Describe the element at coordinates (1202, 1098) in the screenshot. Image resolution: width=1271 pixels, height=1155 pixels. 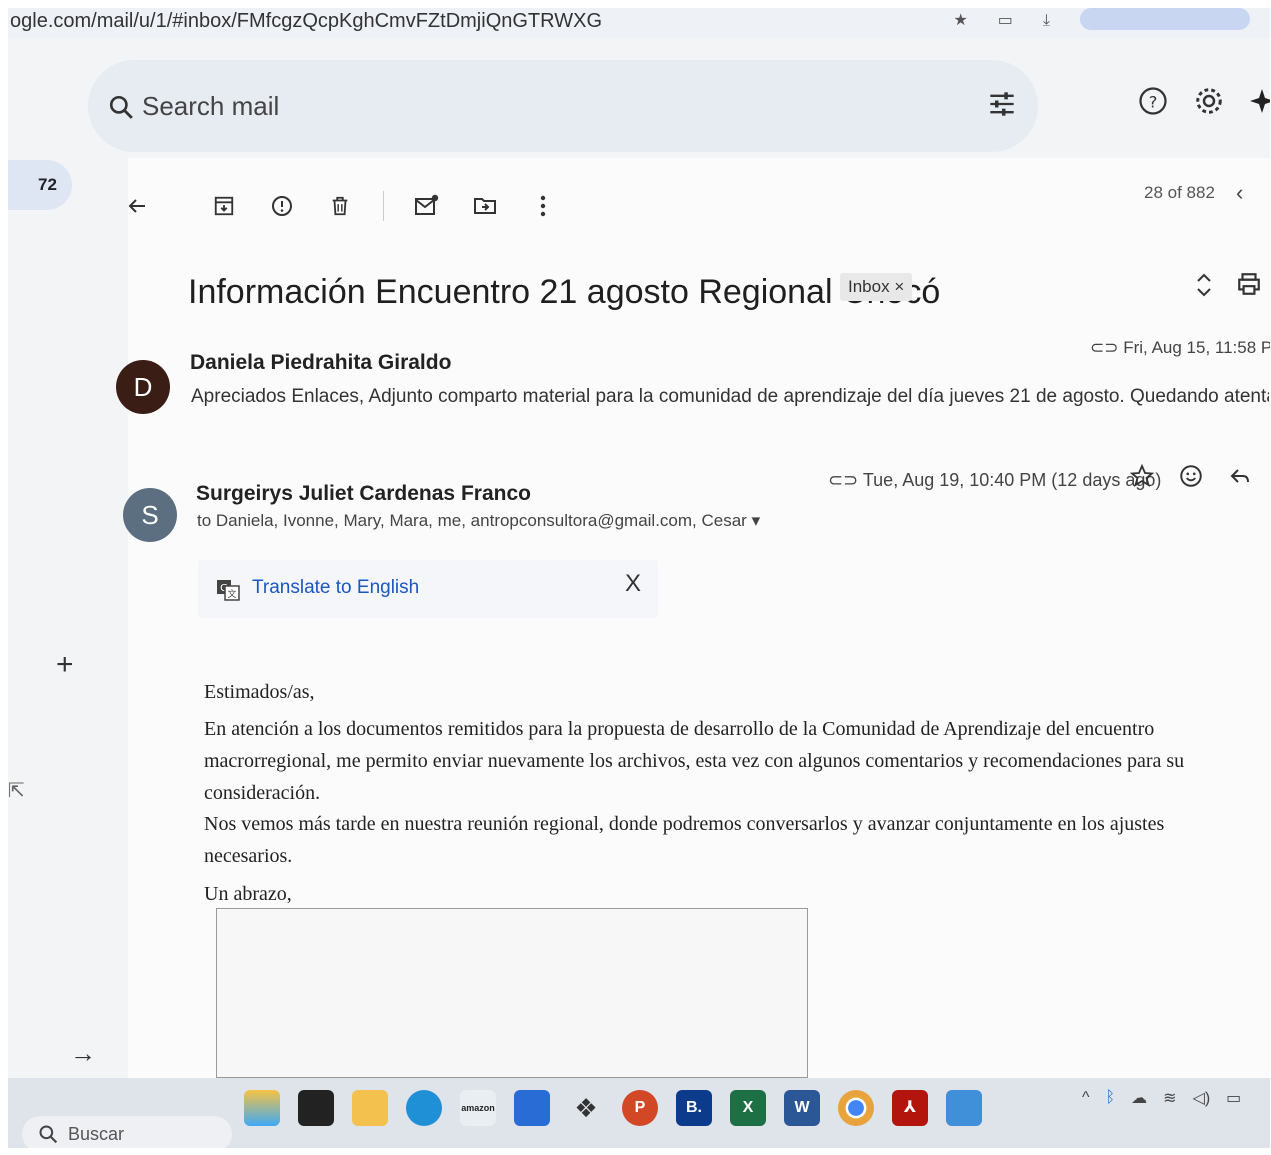
I see `volume-icon: ◁)` at that location.